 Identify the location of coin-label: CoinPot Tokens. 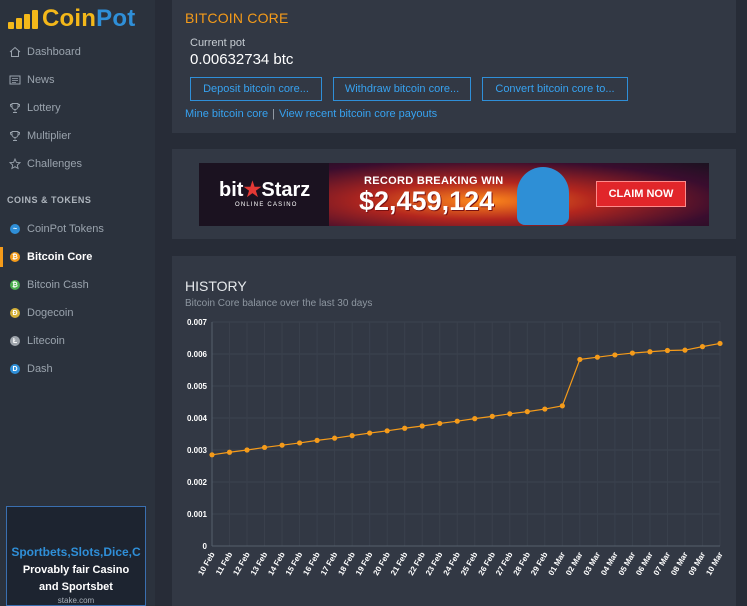
(65, 229).